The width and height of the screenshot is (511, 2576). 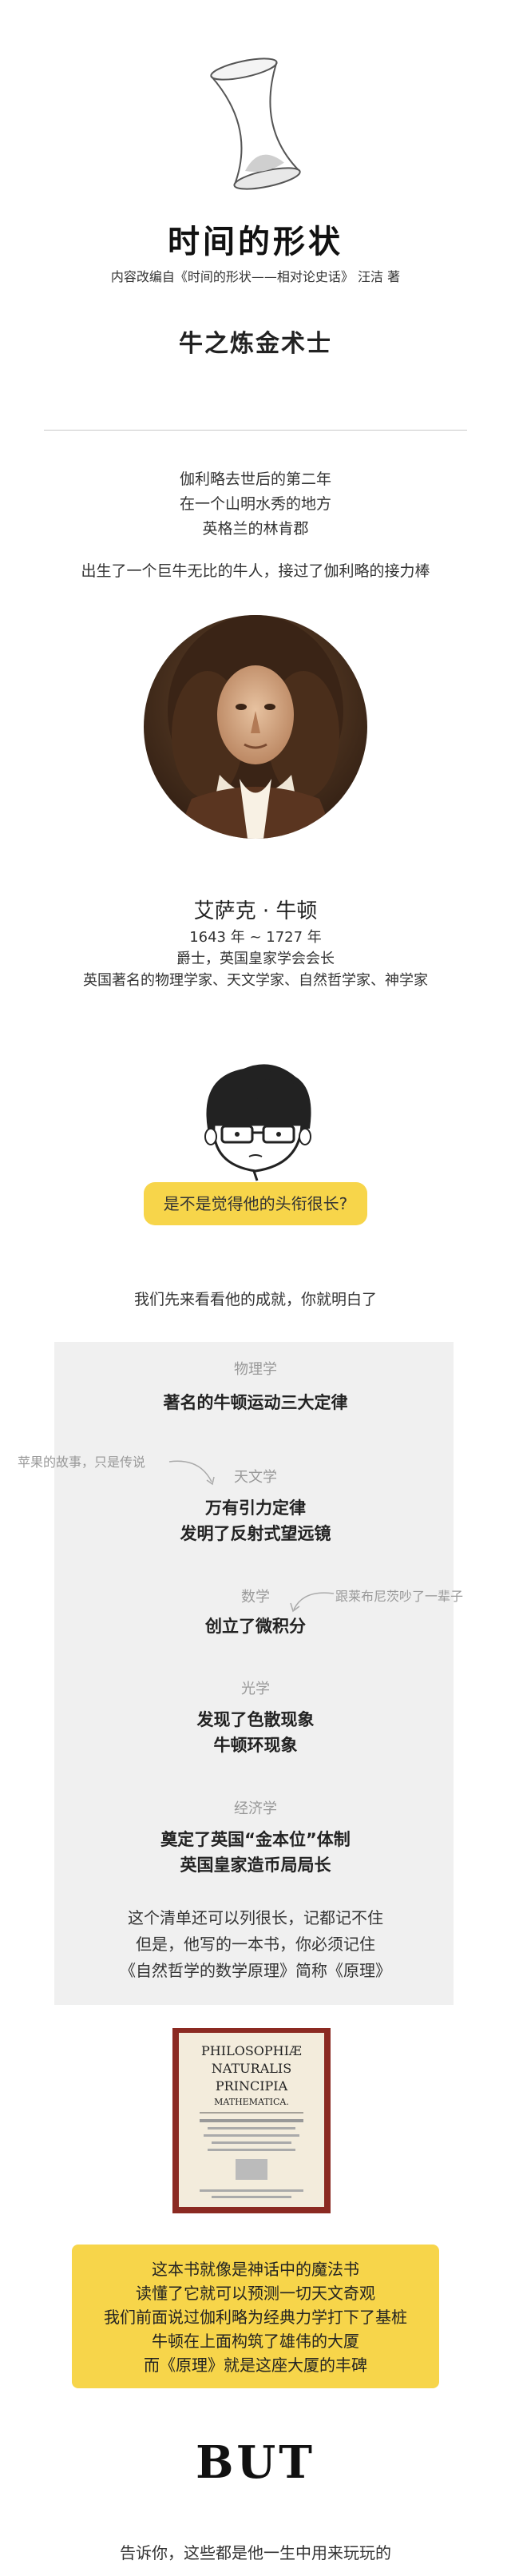 I want to click on highlight-line: 这本书就像是神话中的魔法书, so click(x=255, y=2269).